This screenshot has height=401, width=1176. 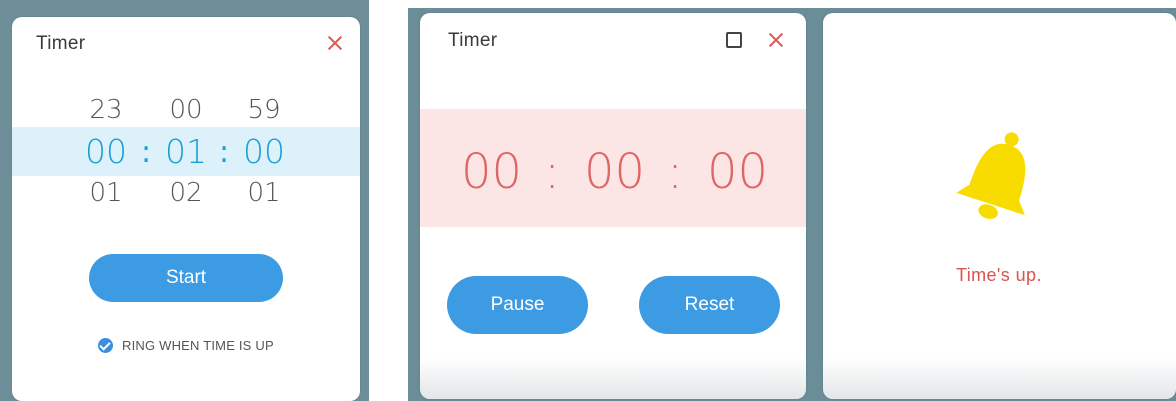 What do you see at coordinates (106, 151) in the screenshot?
I see `hours-selected: 00` at bounding box center [106, 151].